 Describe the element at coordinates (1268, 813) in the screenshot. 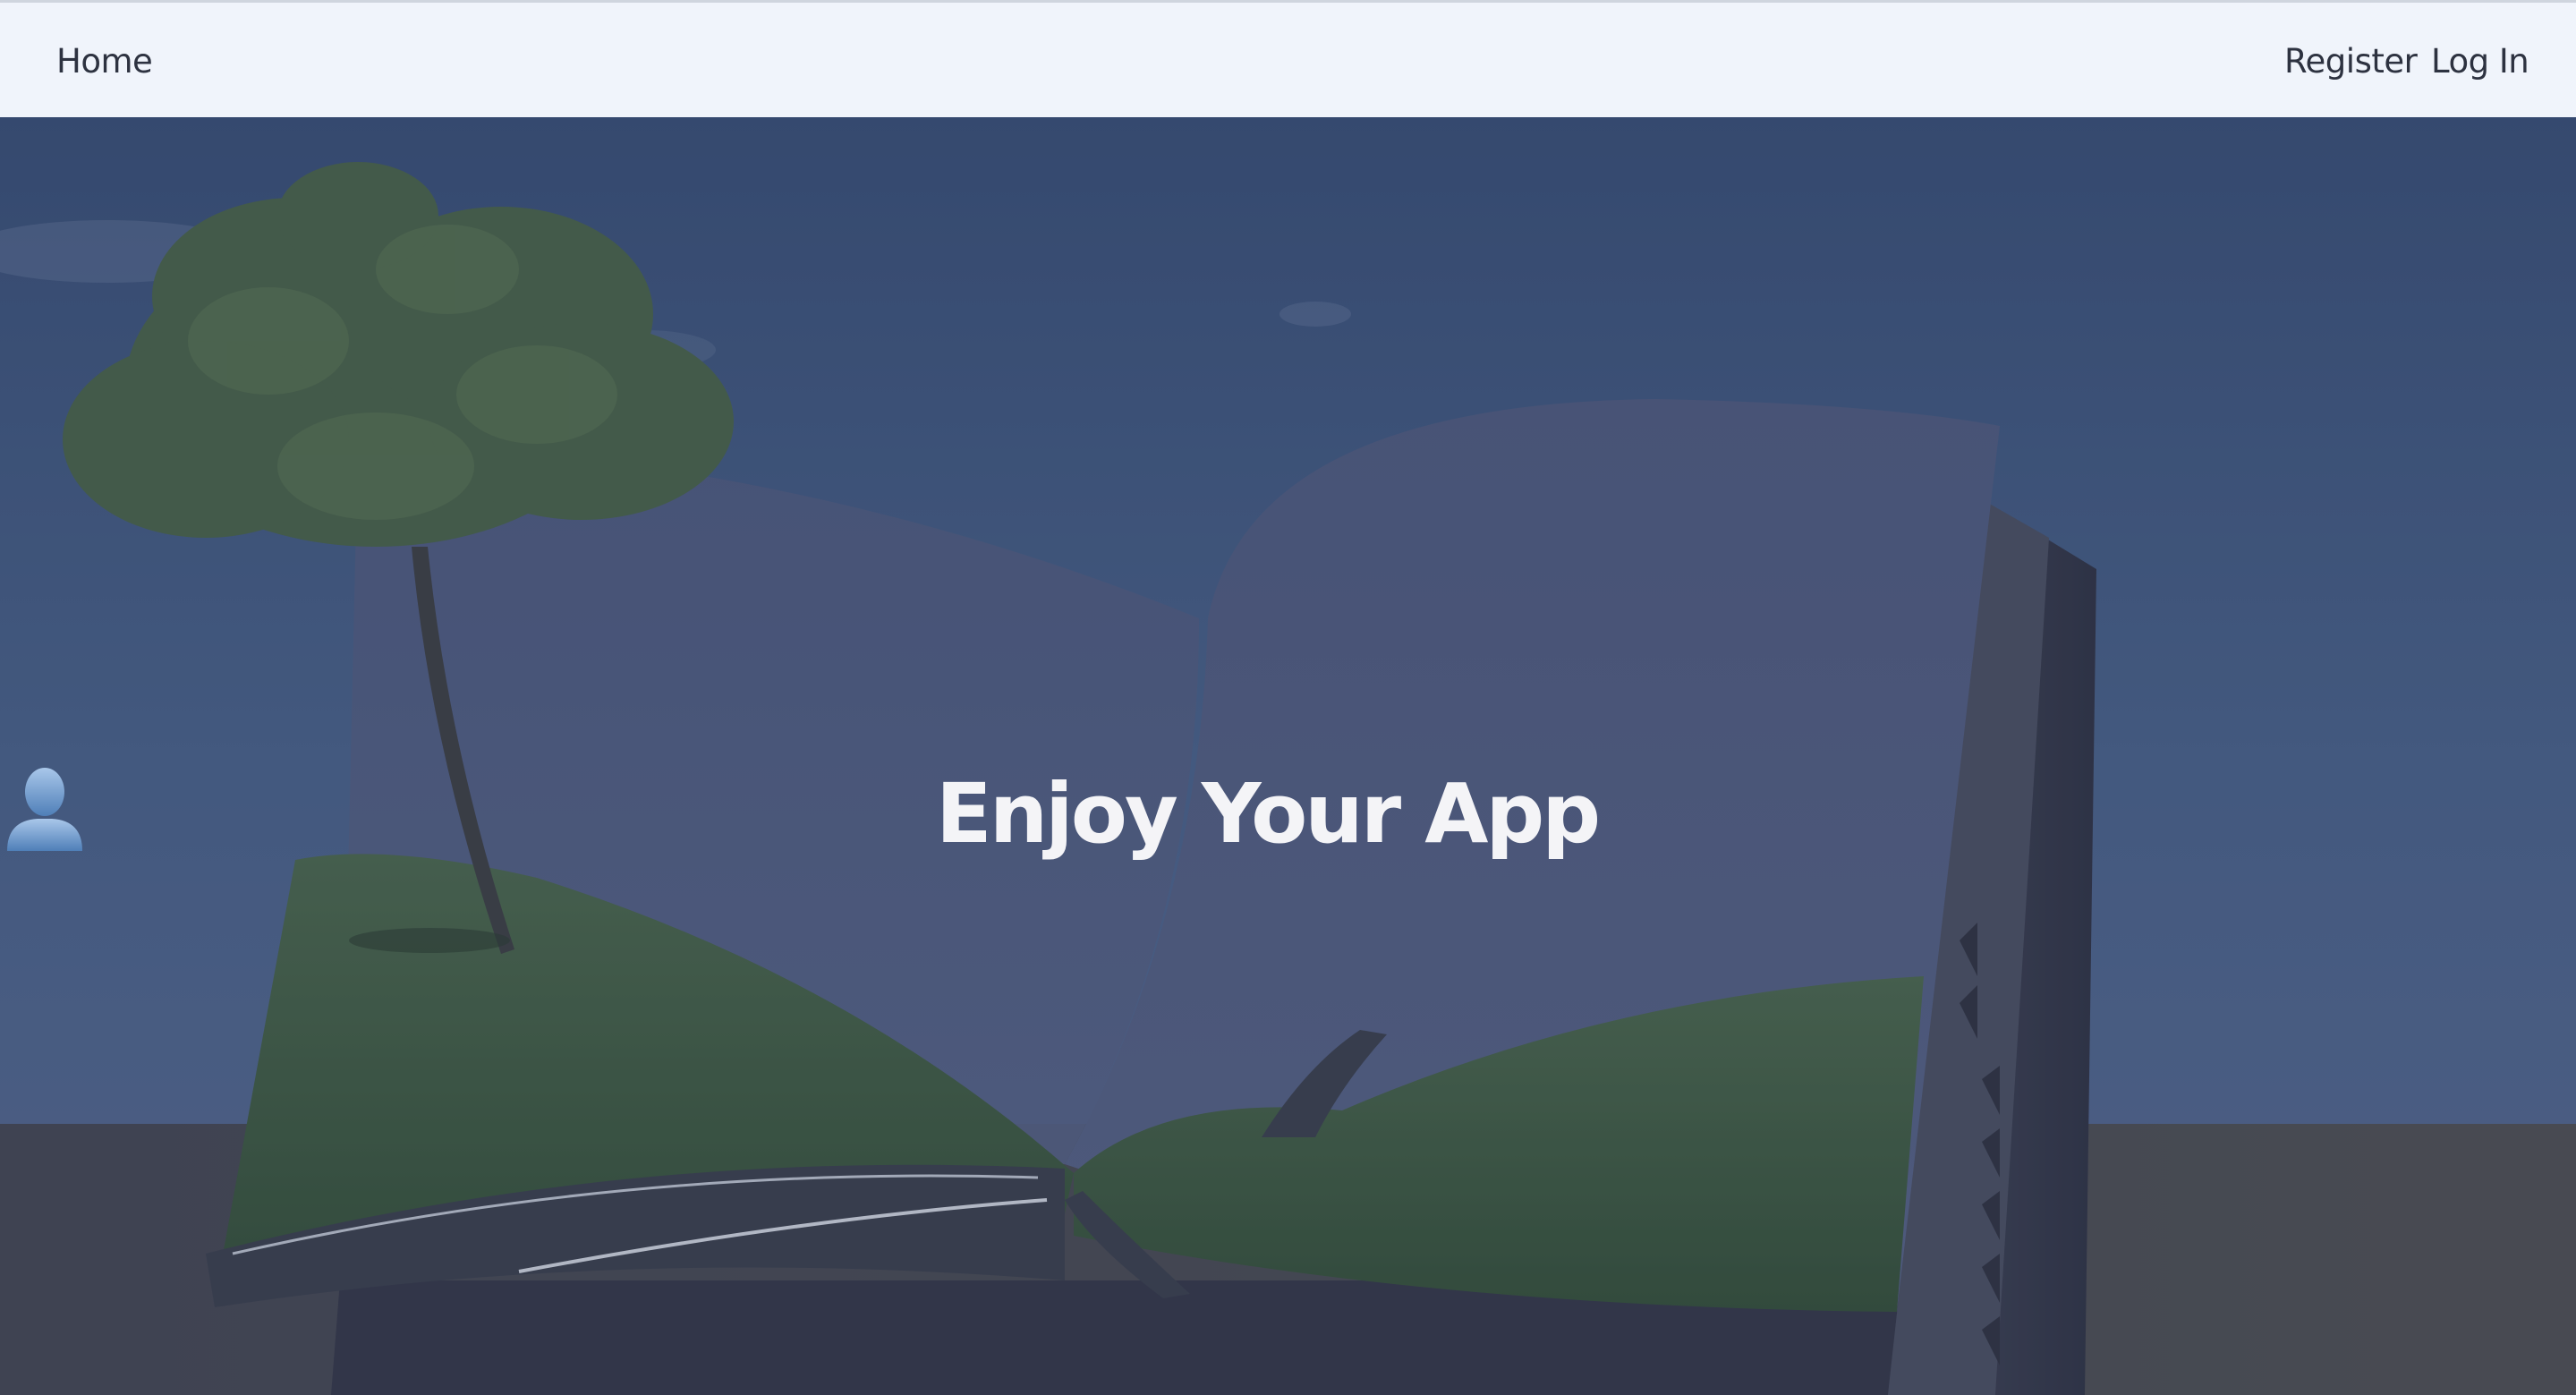

I see `hero-title-text: Enjoy Your App` at that location.